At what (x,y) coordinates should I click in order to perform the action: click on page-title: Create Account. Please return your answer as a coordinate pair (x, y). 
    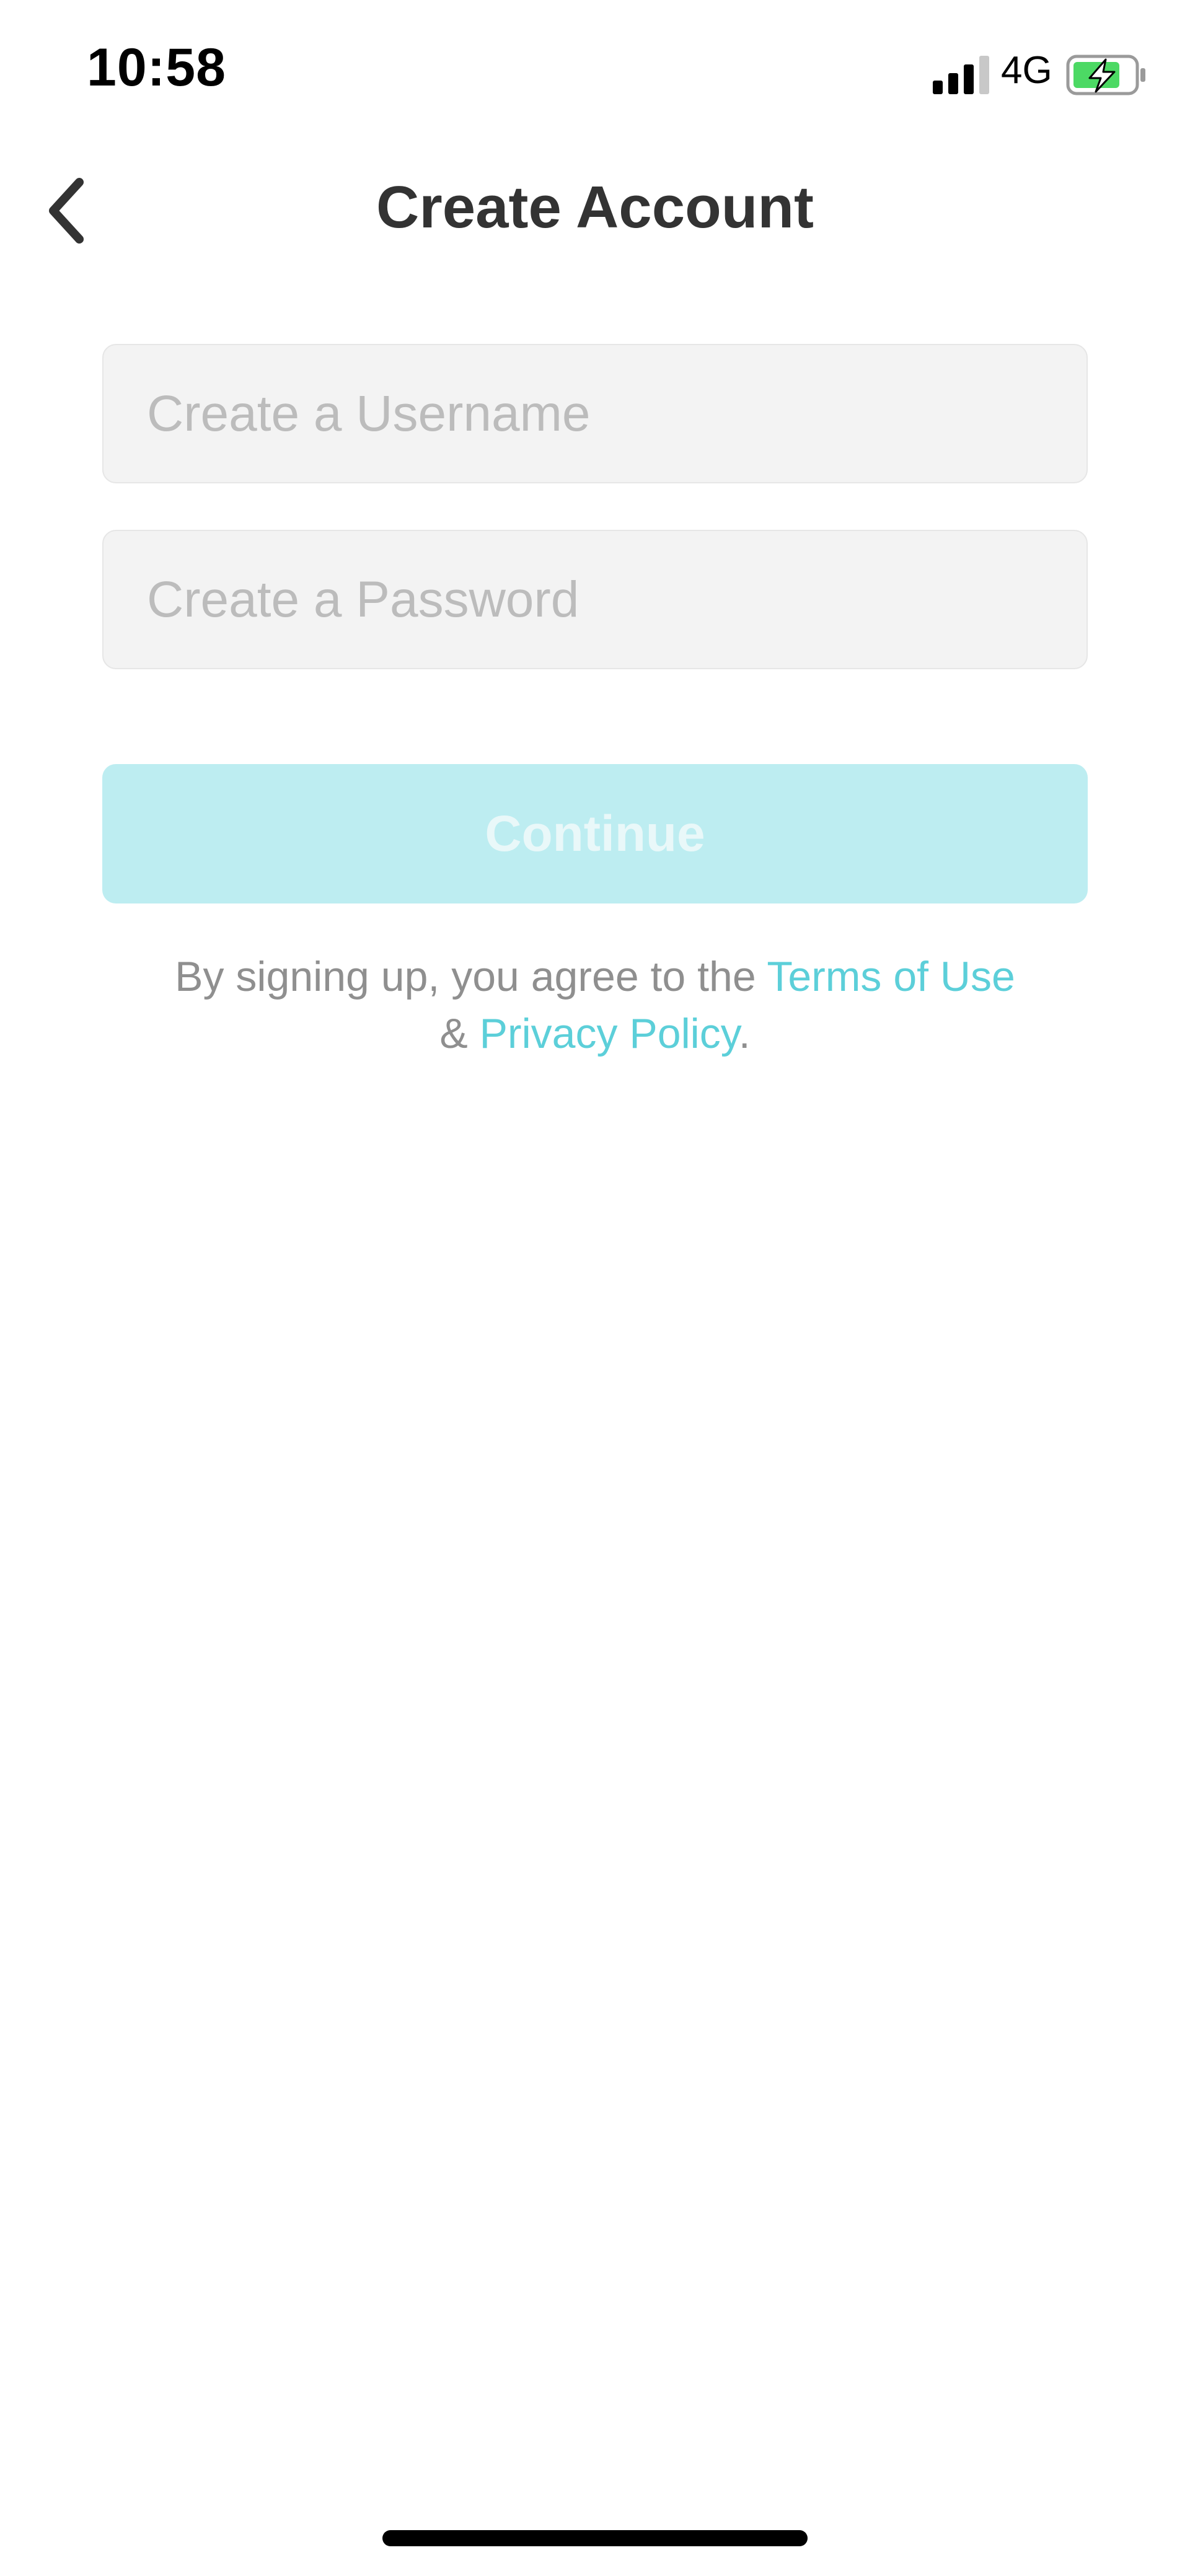
    Looking at the image, I should click on (595, 207).